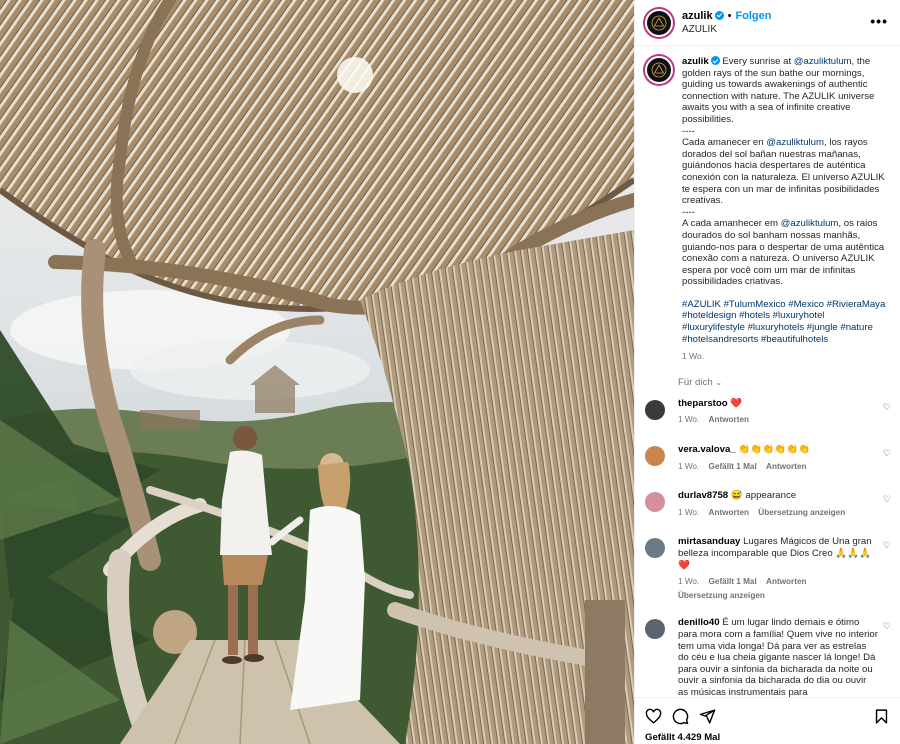 The width and height of the screenshot is (900, 744). What do you see at coordinates (697, 16) in the screenshot?
I see `header-username: azulik` at bounding box center [697, 16].